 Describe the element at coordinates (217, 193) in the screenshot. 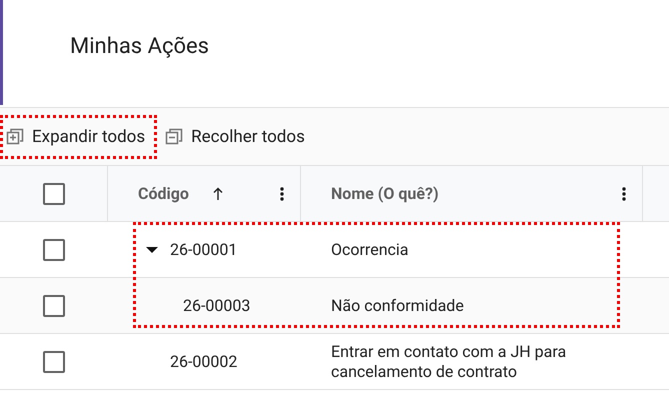

I see `sort-arrow-icon` at that location.